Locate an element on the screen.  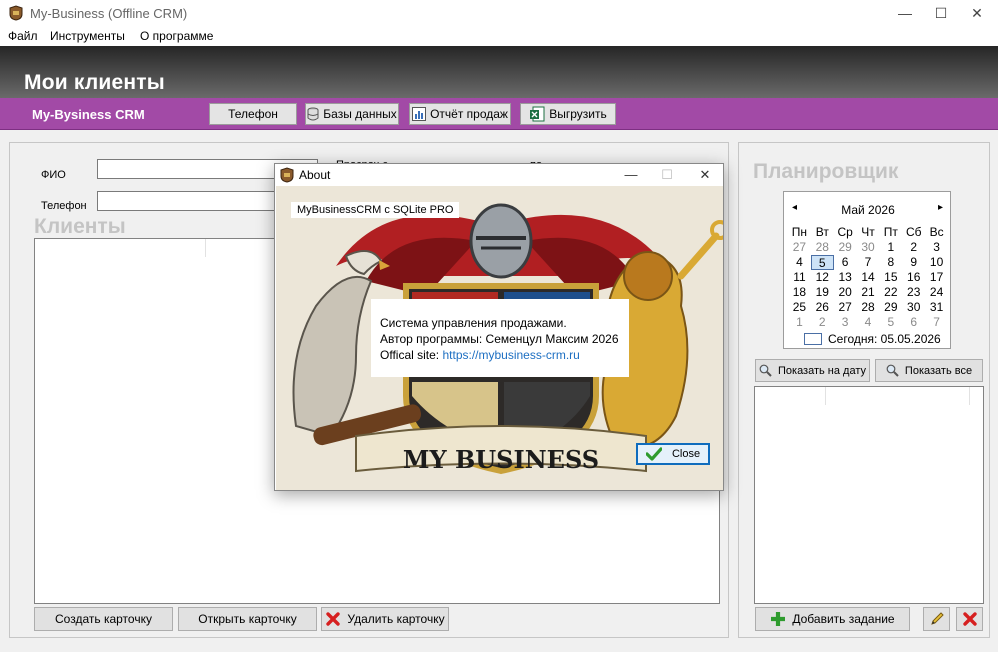
calendar-day-today: 5 is located at coordinates (822, 262).